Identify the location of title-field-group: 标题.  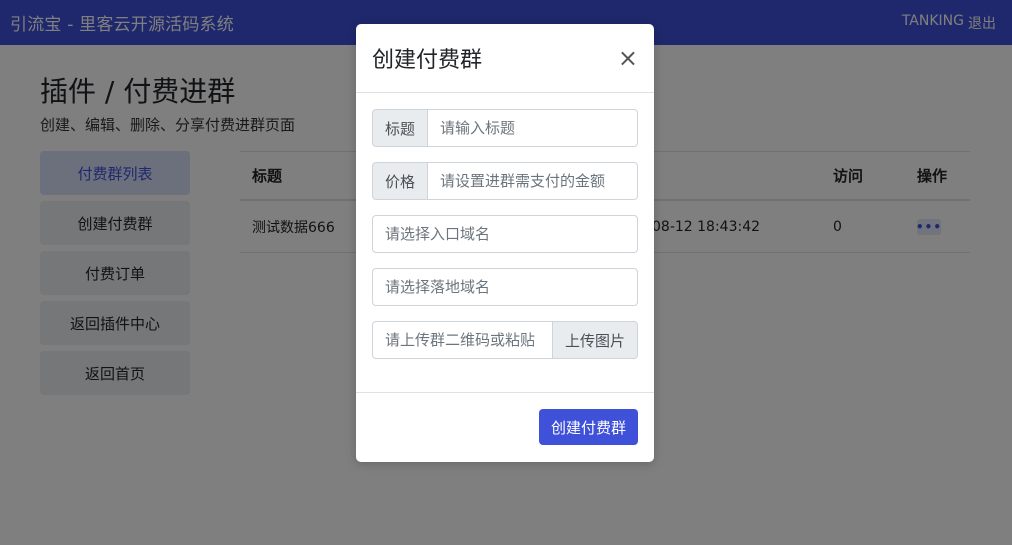
(505, 128).